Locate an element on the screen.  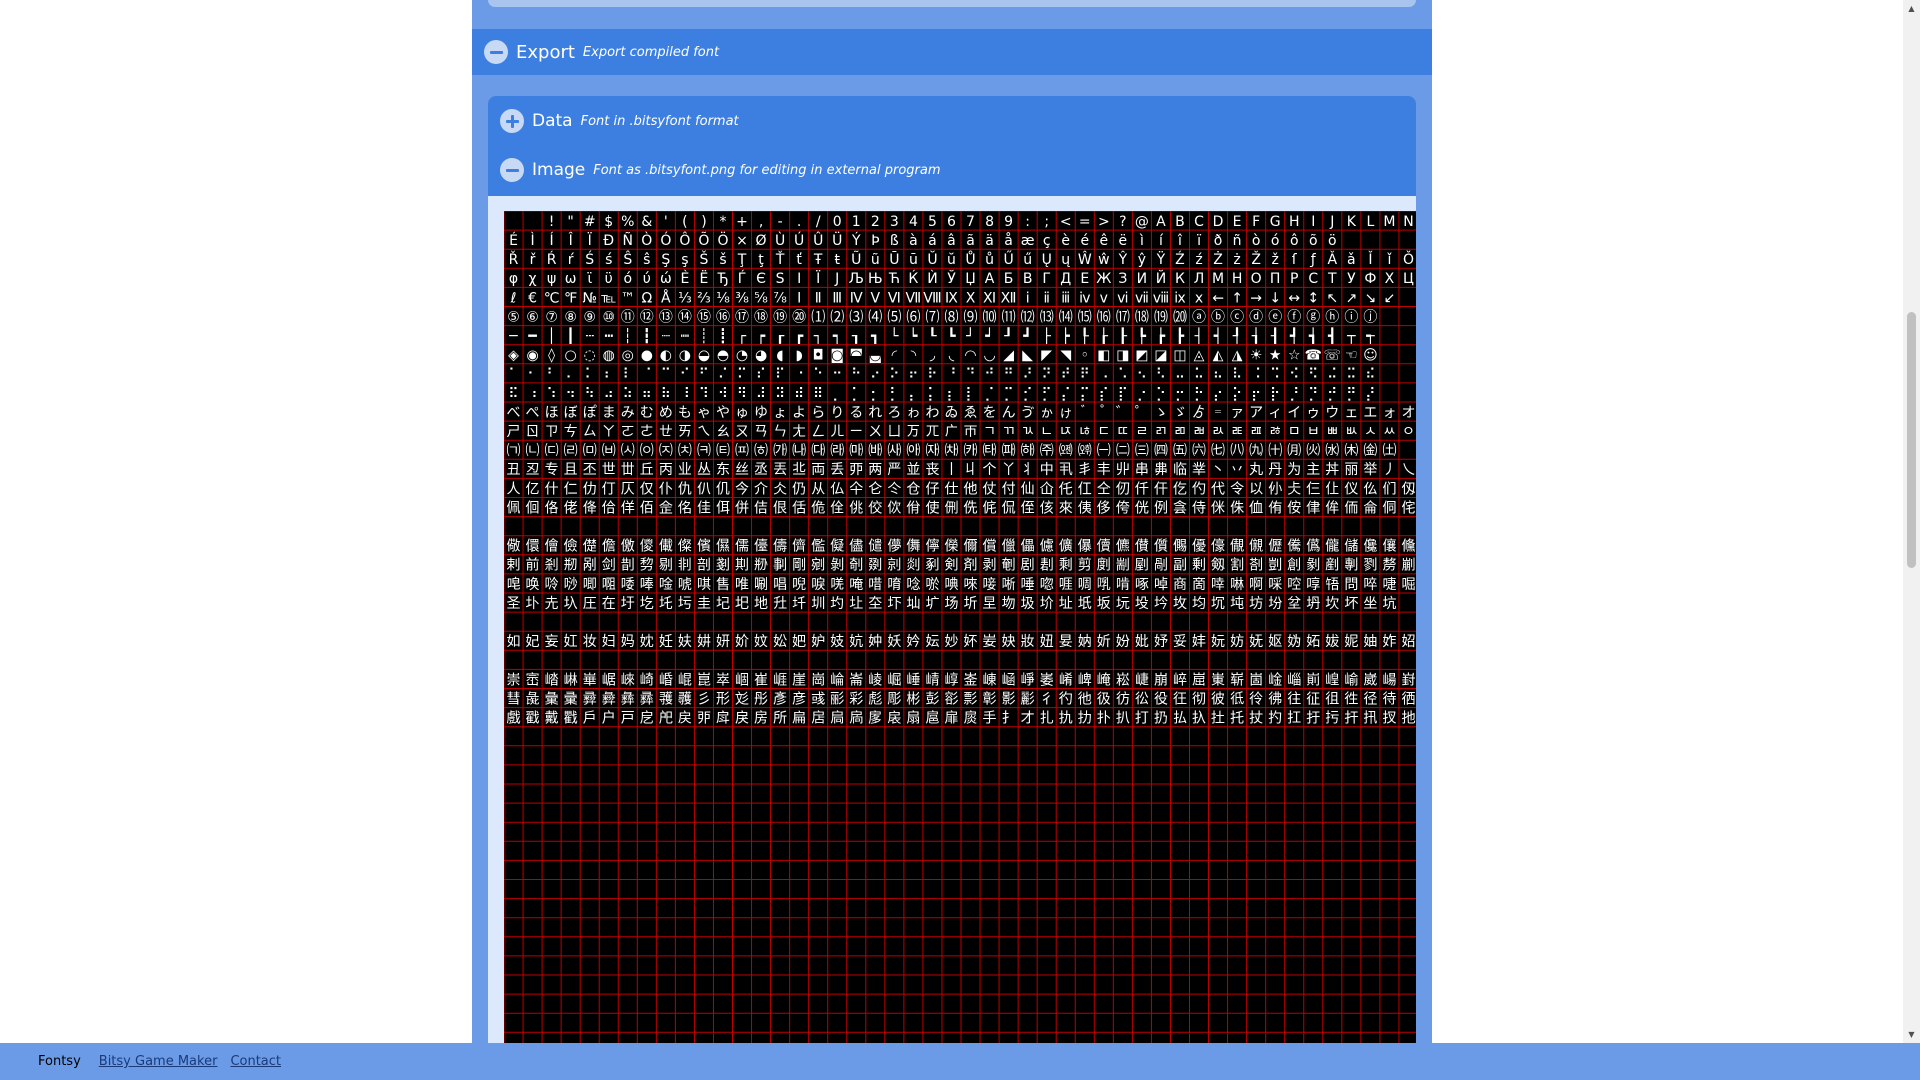
glyph-cell: ⡚ is located at coordinates (1332, 394).